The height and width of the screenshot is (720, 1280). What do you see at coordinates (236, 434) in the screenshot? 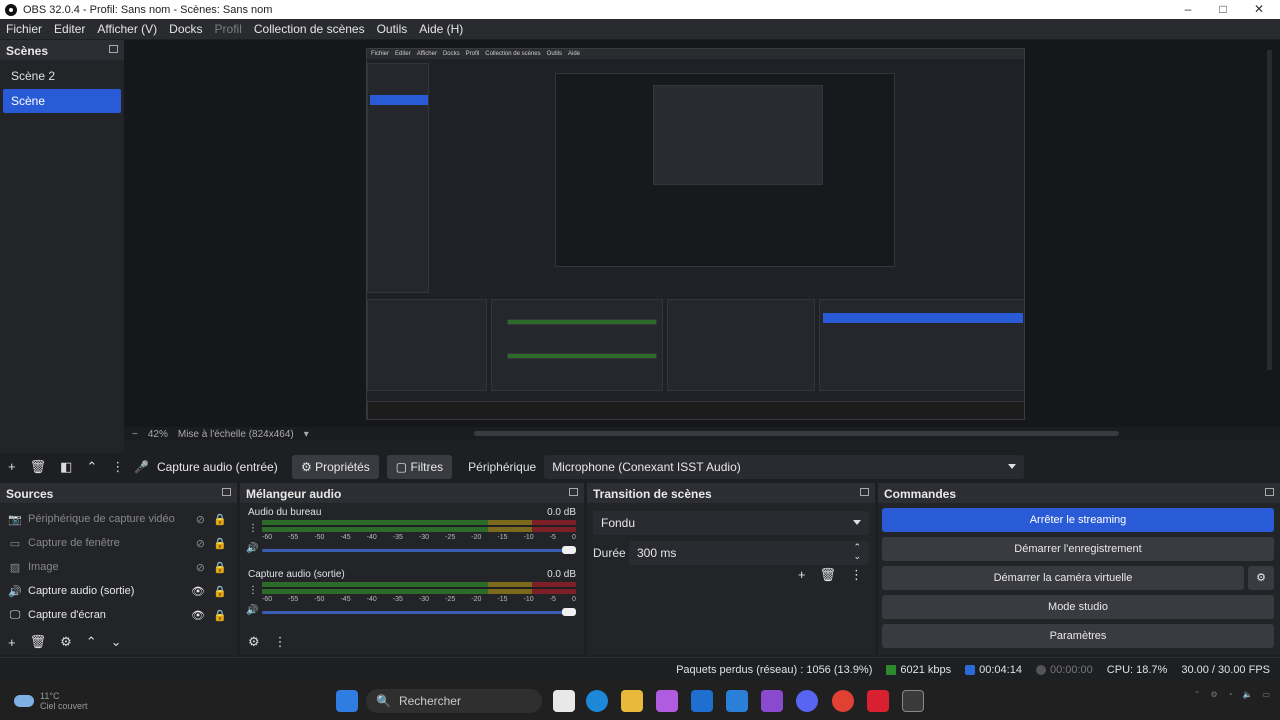
I see `scale-label: Mise à l'échelle (824x464)` at bounding box center [236, 434].